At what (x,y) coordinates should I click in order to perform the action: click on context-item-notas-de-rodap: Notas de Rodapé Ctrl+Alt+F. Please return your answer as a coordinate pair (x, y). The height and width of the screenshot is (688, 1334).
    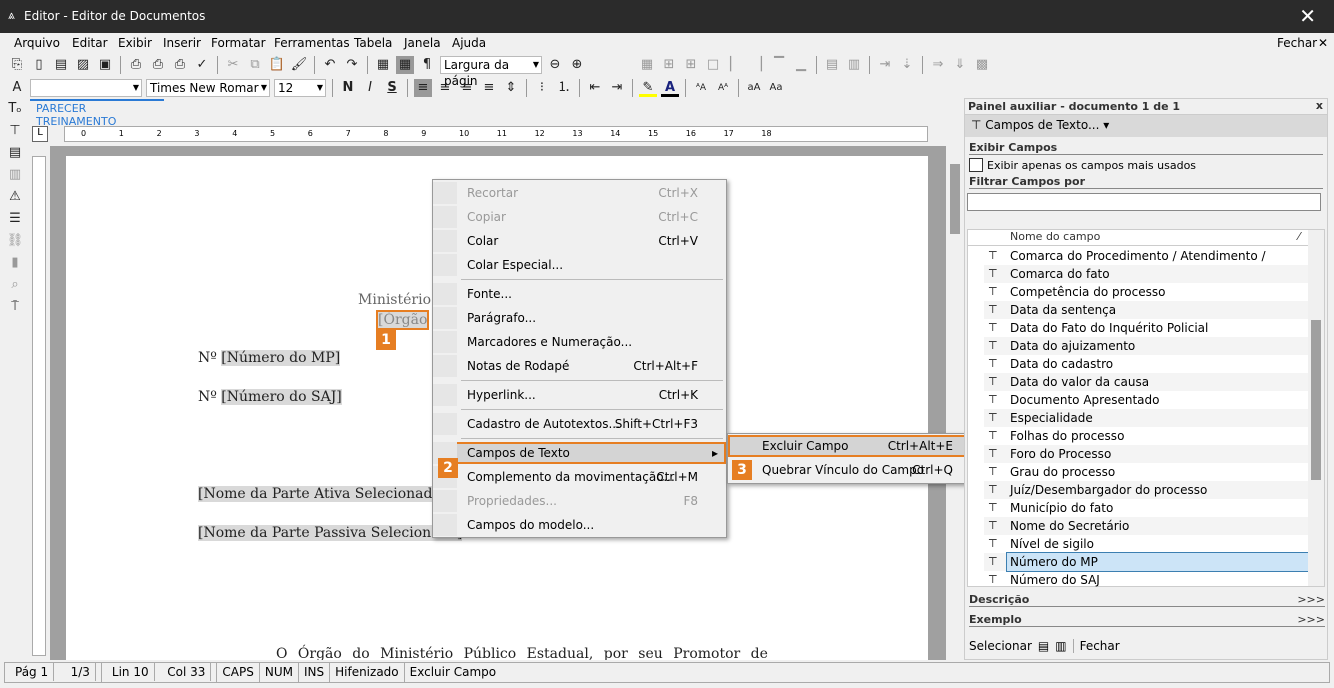
    Looking at the image, I should click on (579, 366).